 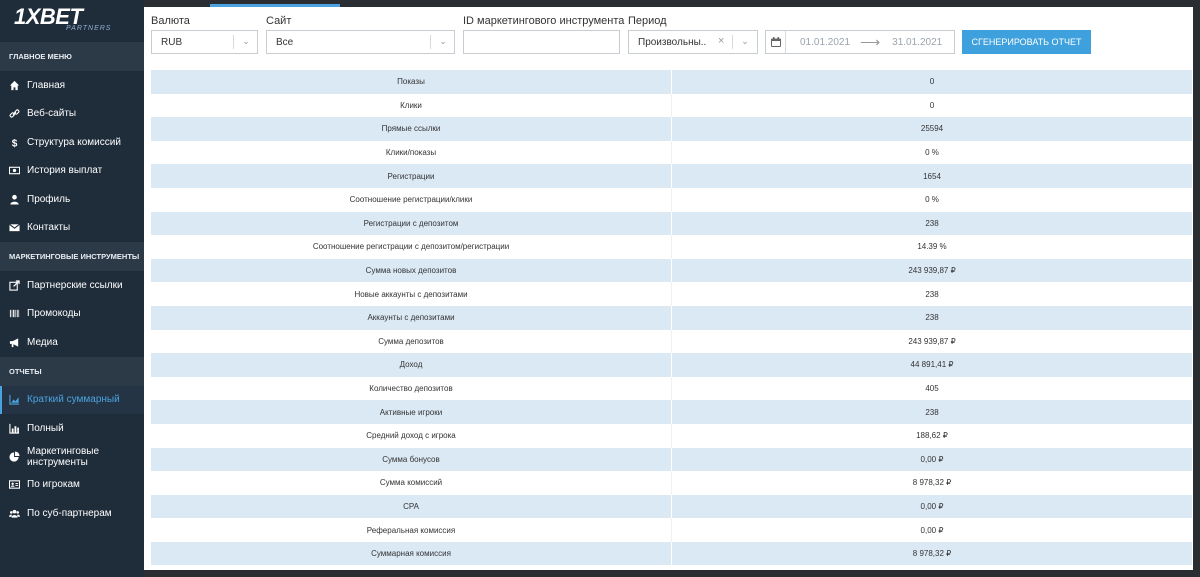 What do you see at coordinates (776, 42) in the screenshot?
I see `calendar-icon` at bounding box center [776, 42].